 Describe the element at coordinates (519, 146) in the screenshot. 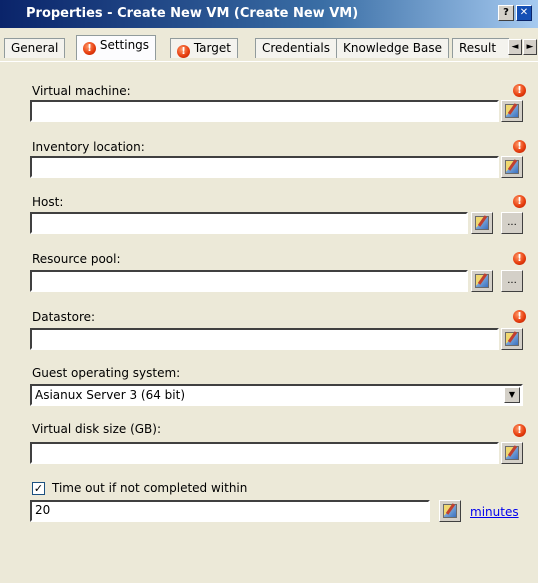

I see `inventory-location-warning-icon: !` at that location.